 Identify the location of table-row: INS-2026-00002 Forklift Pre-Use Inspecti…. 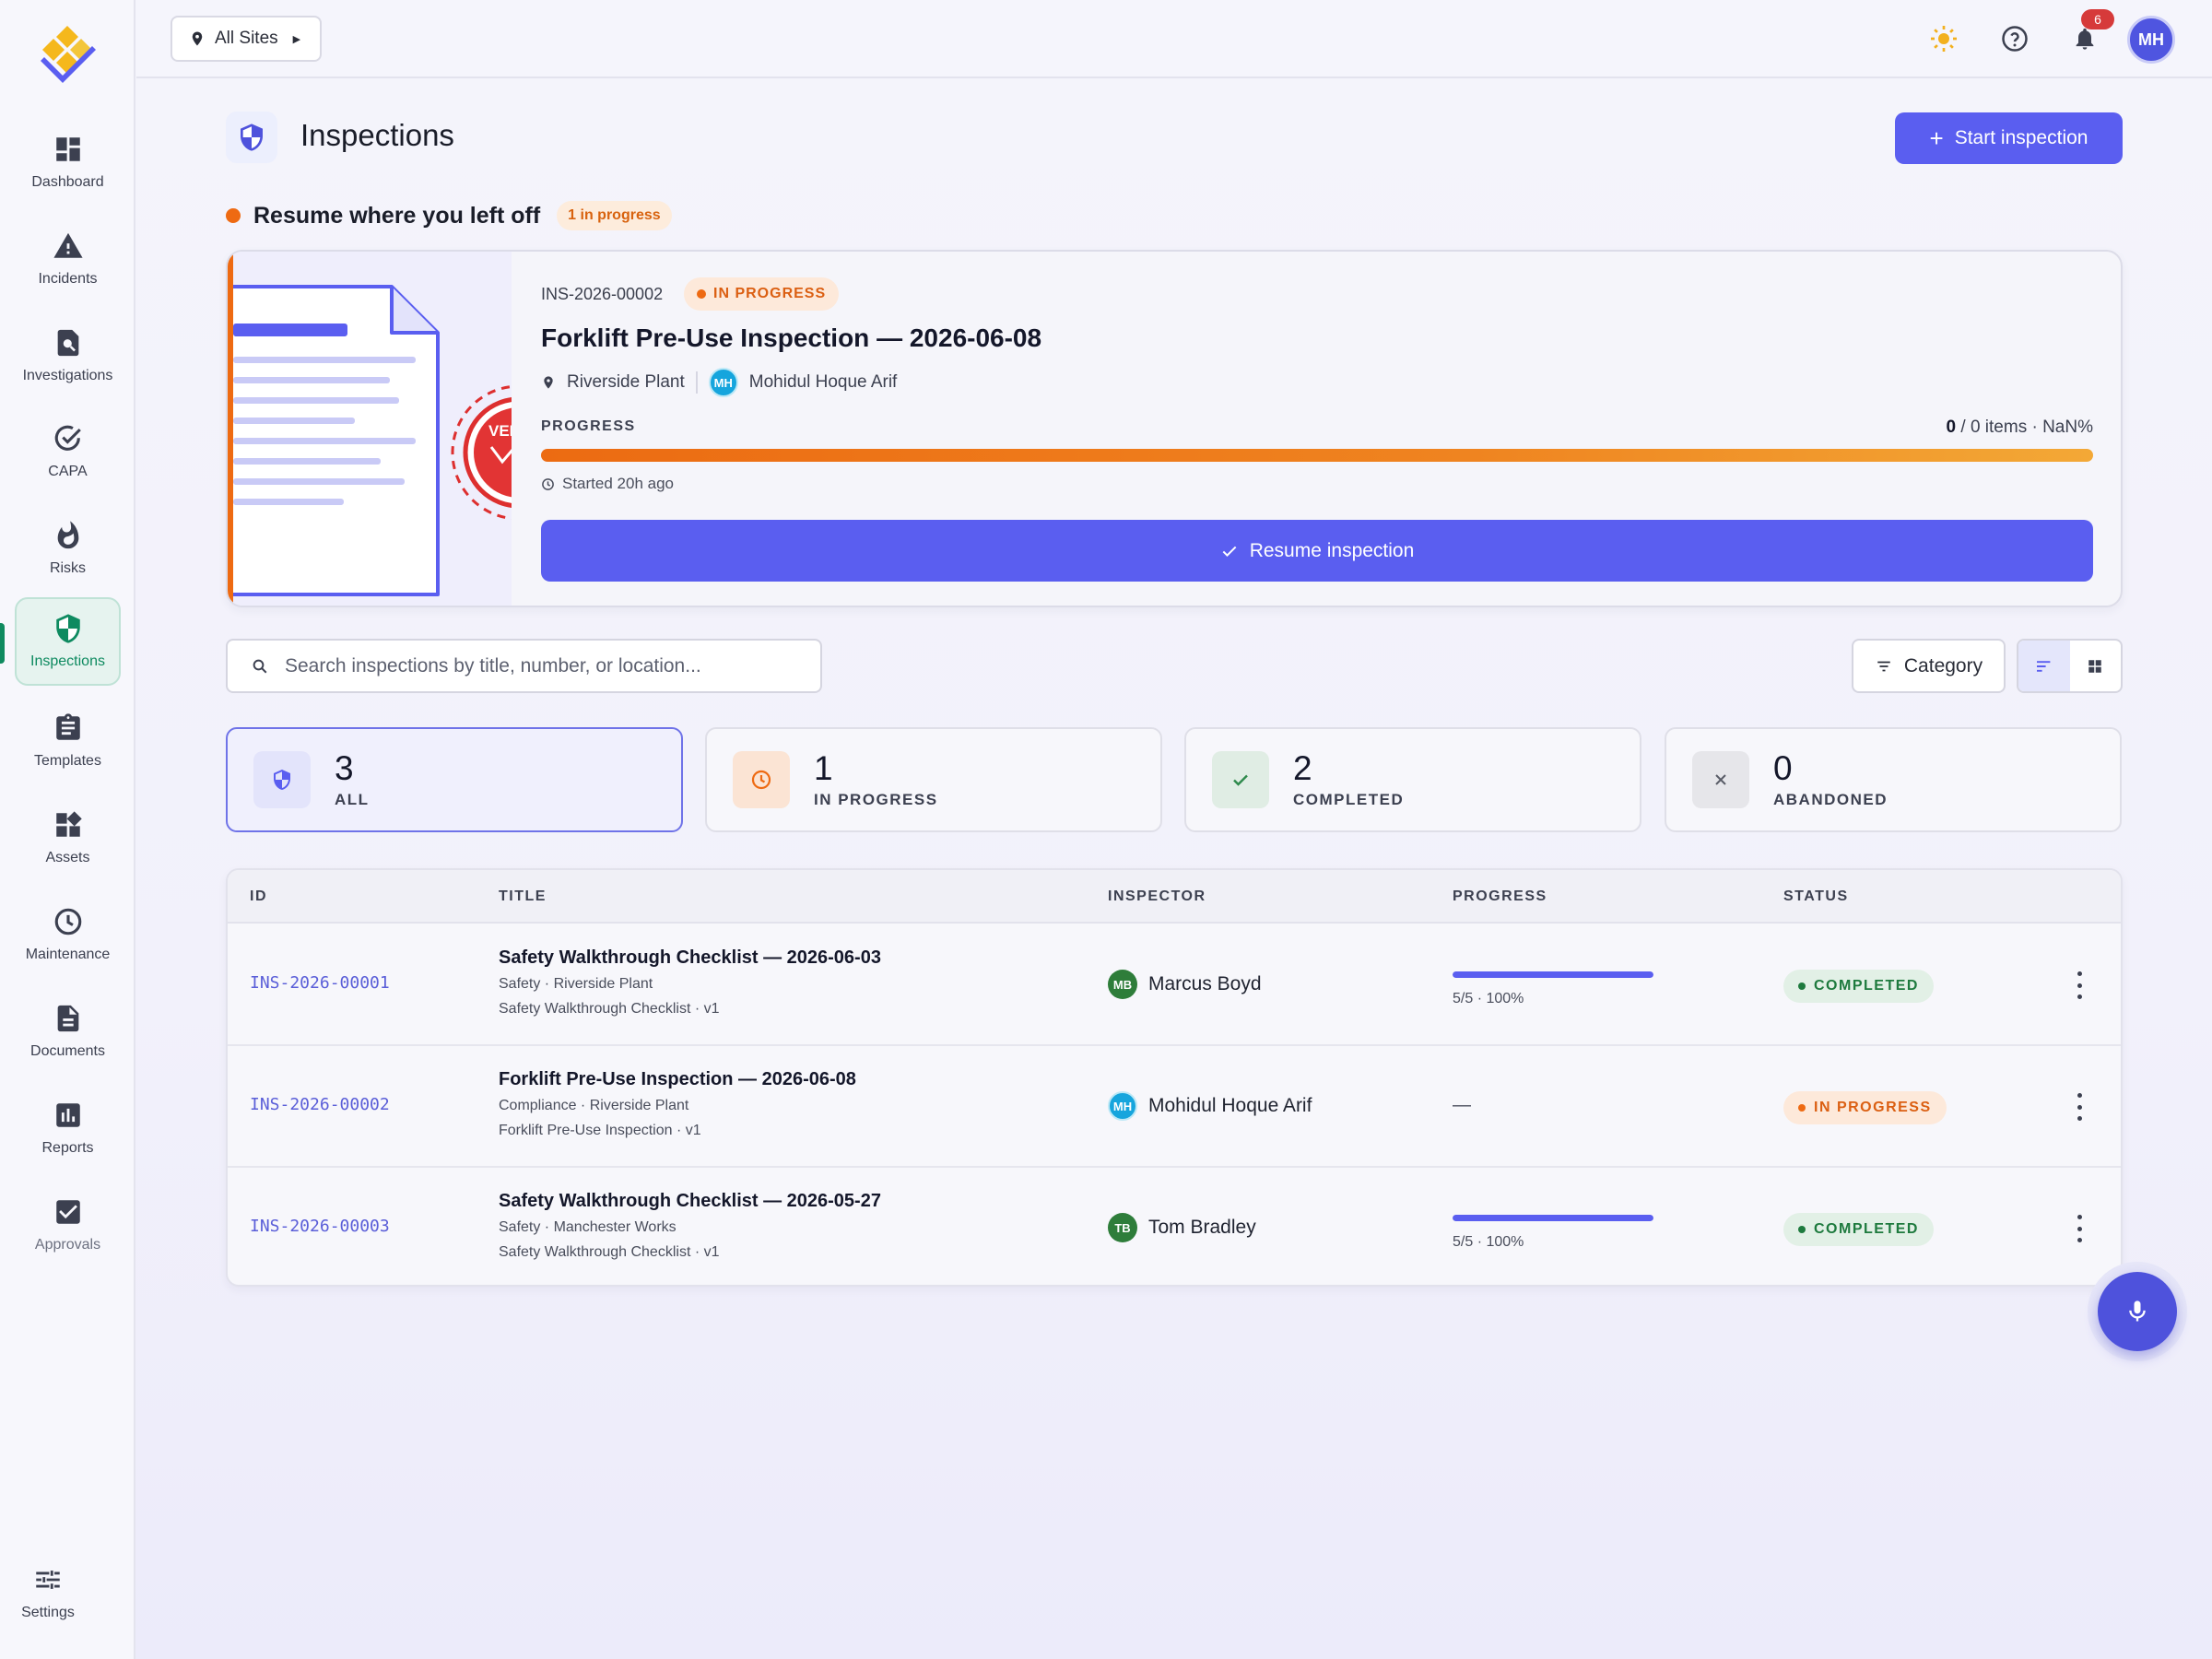
(1174, 1107).